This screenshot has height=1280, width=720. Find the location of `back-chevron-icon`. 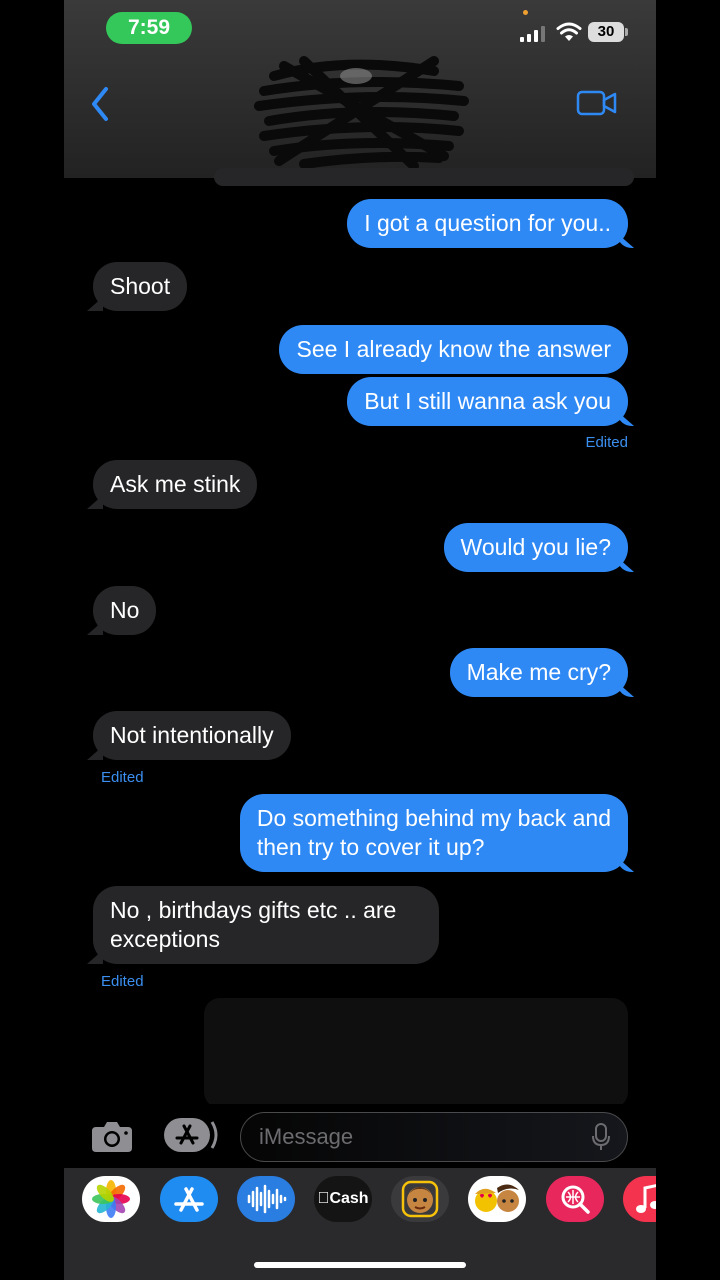

back-chevron-icon is located at coordinates (101, 104).